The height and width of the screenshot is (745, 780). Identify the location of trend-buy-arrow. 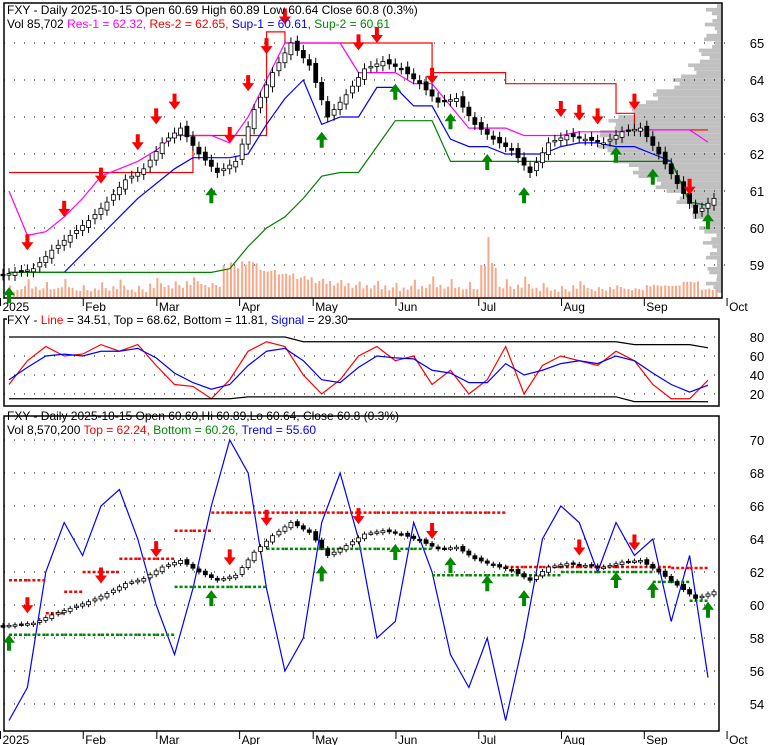
(450, 565).